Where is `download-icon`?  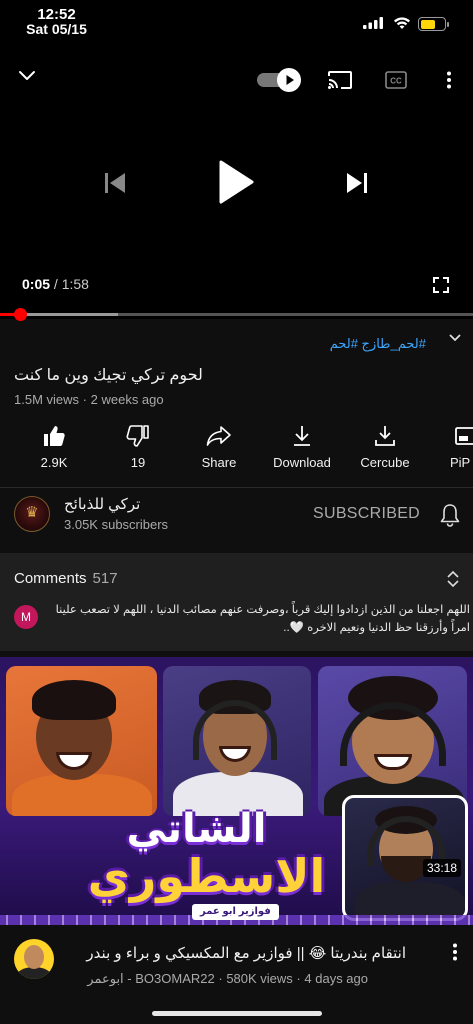 download-icon is located at coordinates (302, 436).